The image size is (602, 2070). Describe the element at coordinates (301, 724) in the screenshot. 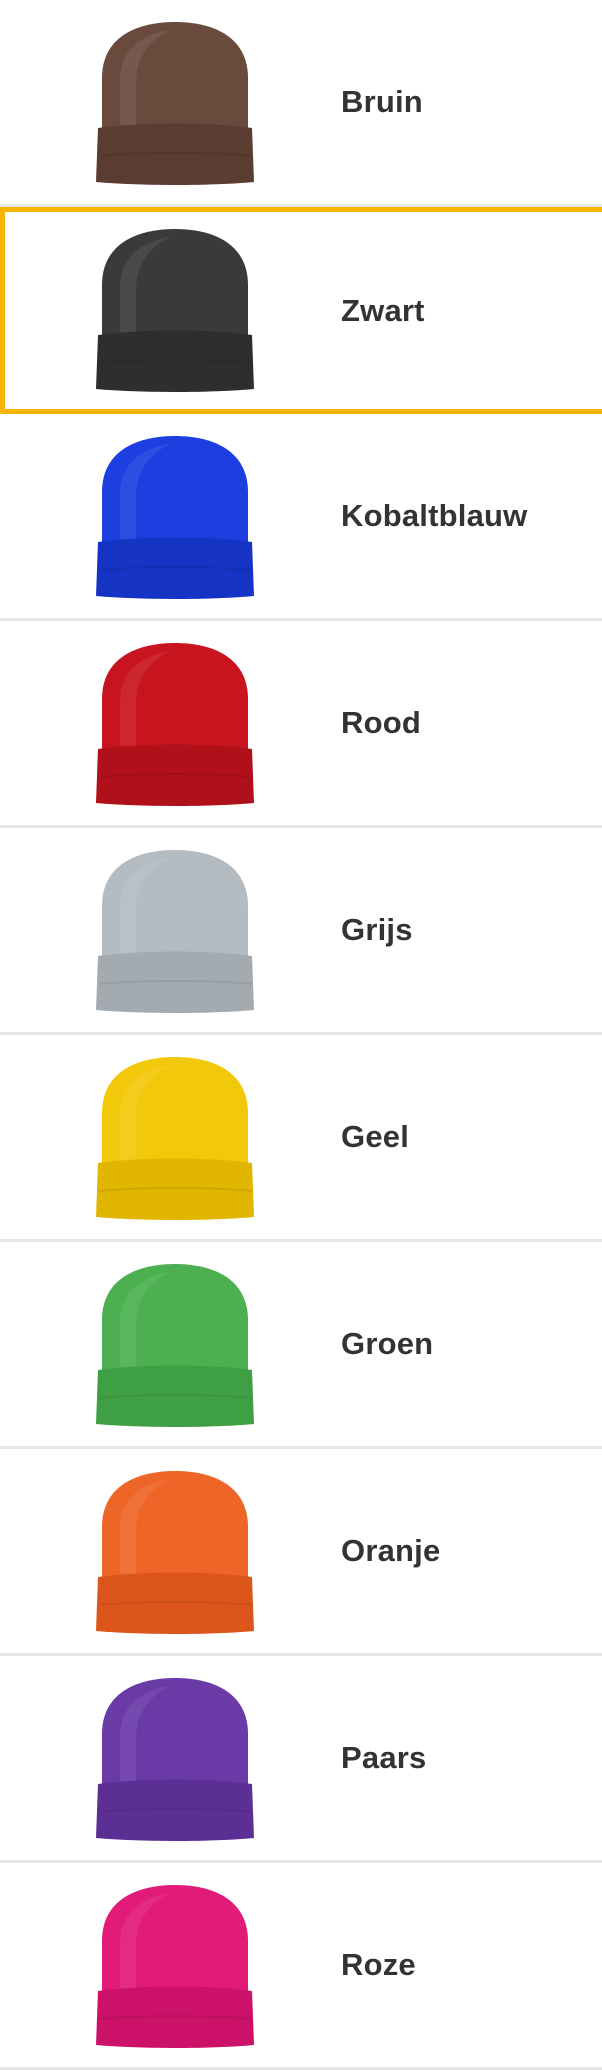

I see `color-option-rood: Rood` at that location.